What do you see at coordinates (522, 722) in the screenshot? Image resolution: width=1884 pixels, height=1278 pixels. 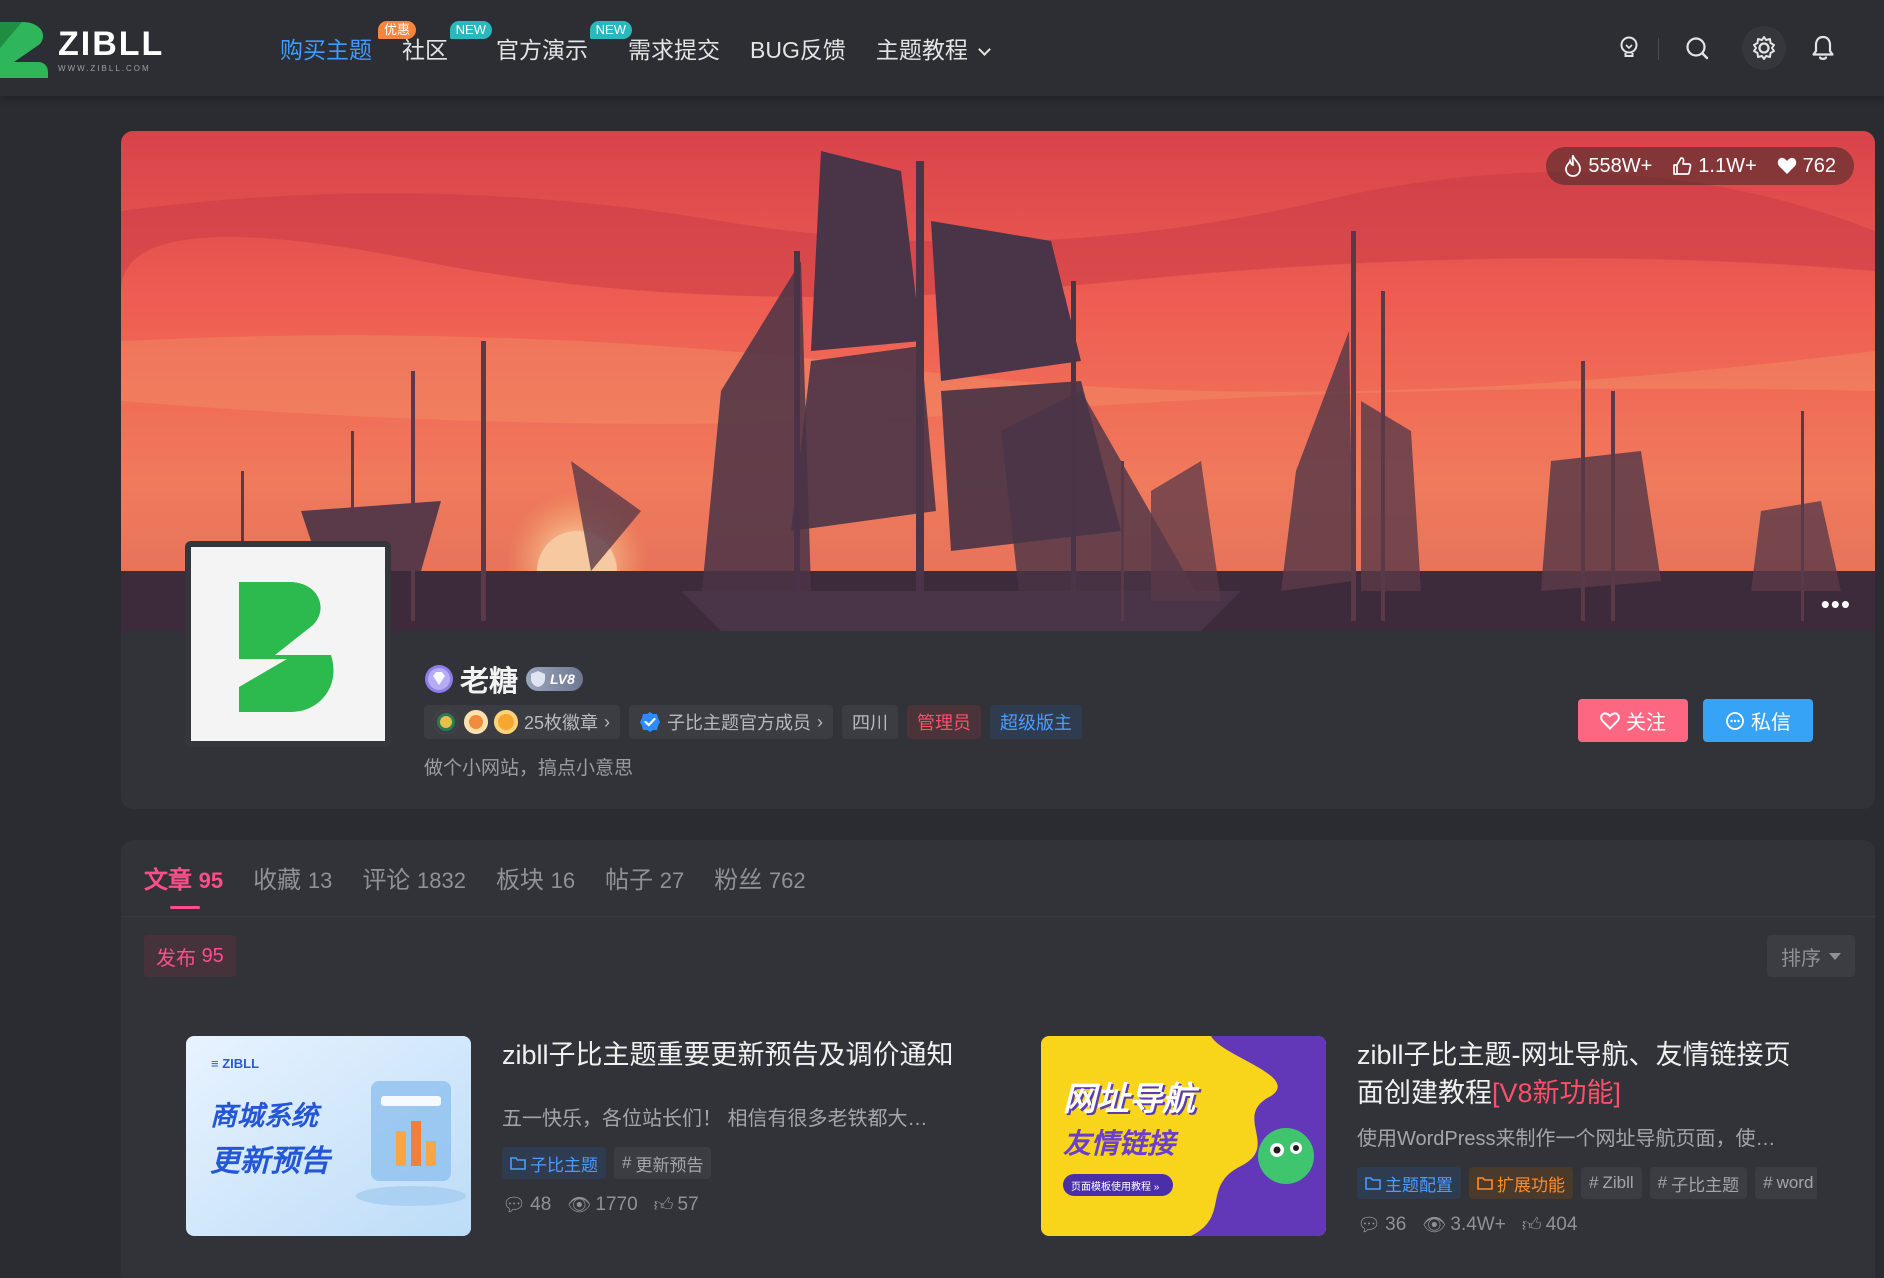 I see `medals-tag: 25枚徽章 ›` at bounding box center [522, 722].